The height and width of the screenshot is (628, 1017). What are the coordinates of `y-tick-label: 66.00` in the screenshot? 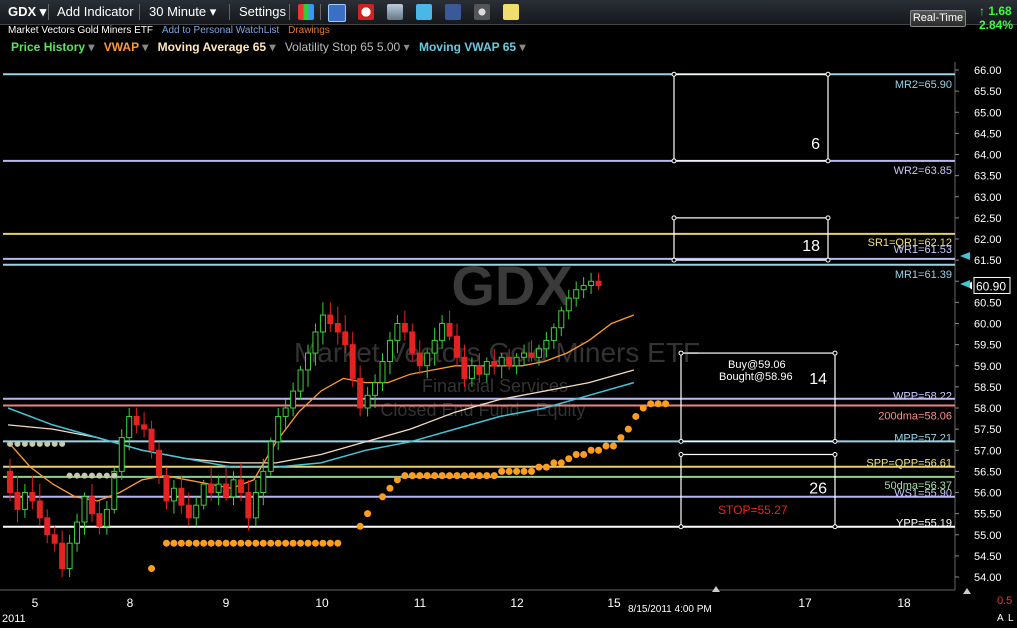 It's located at (988, 71).